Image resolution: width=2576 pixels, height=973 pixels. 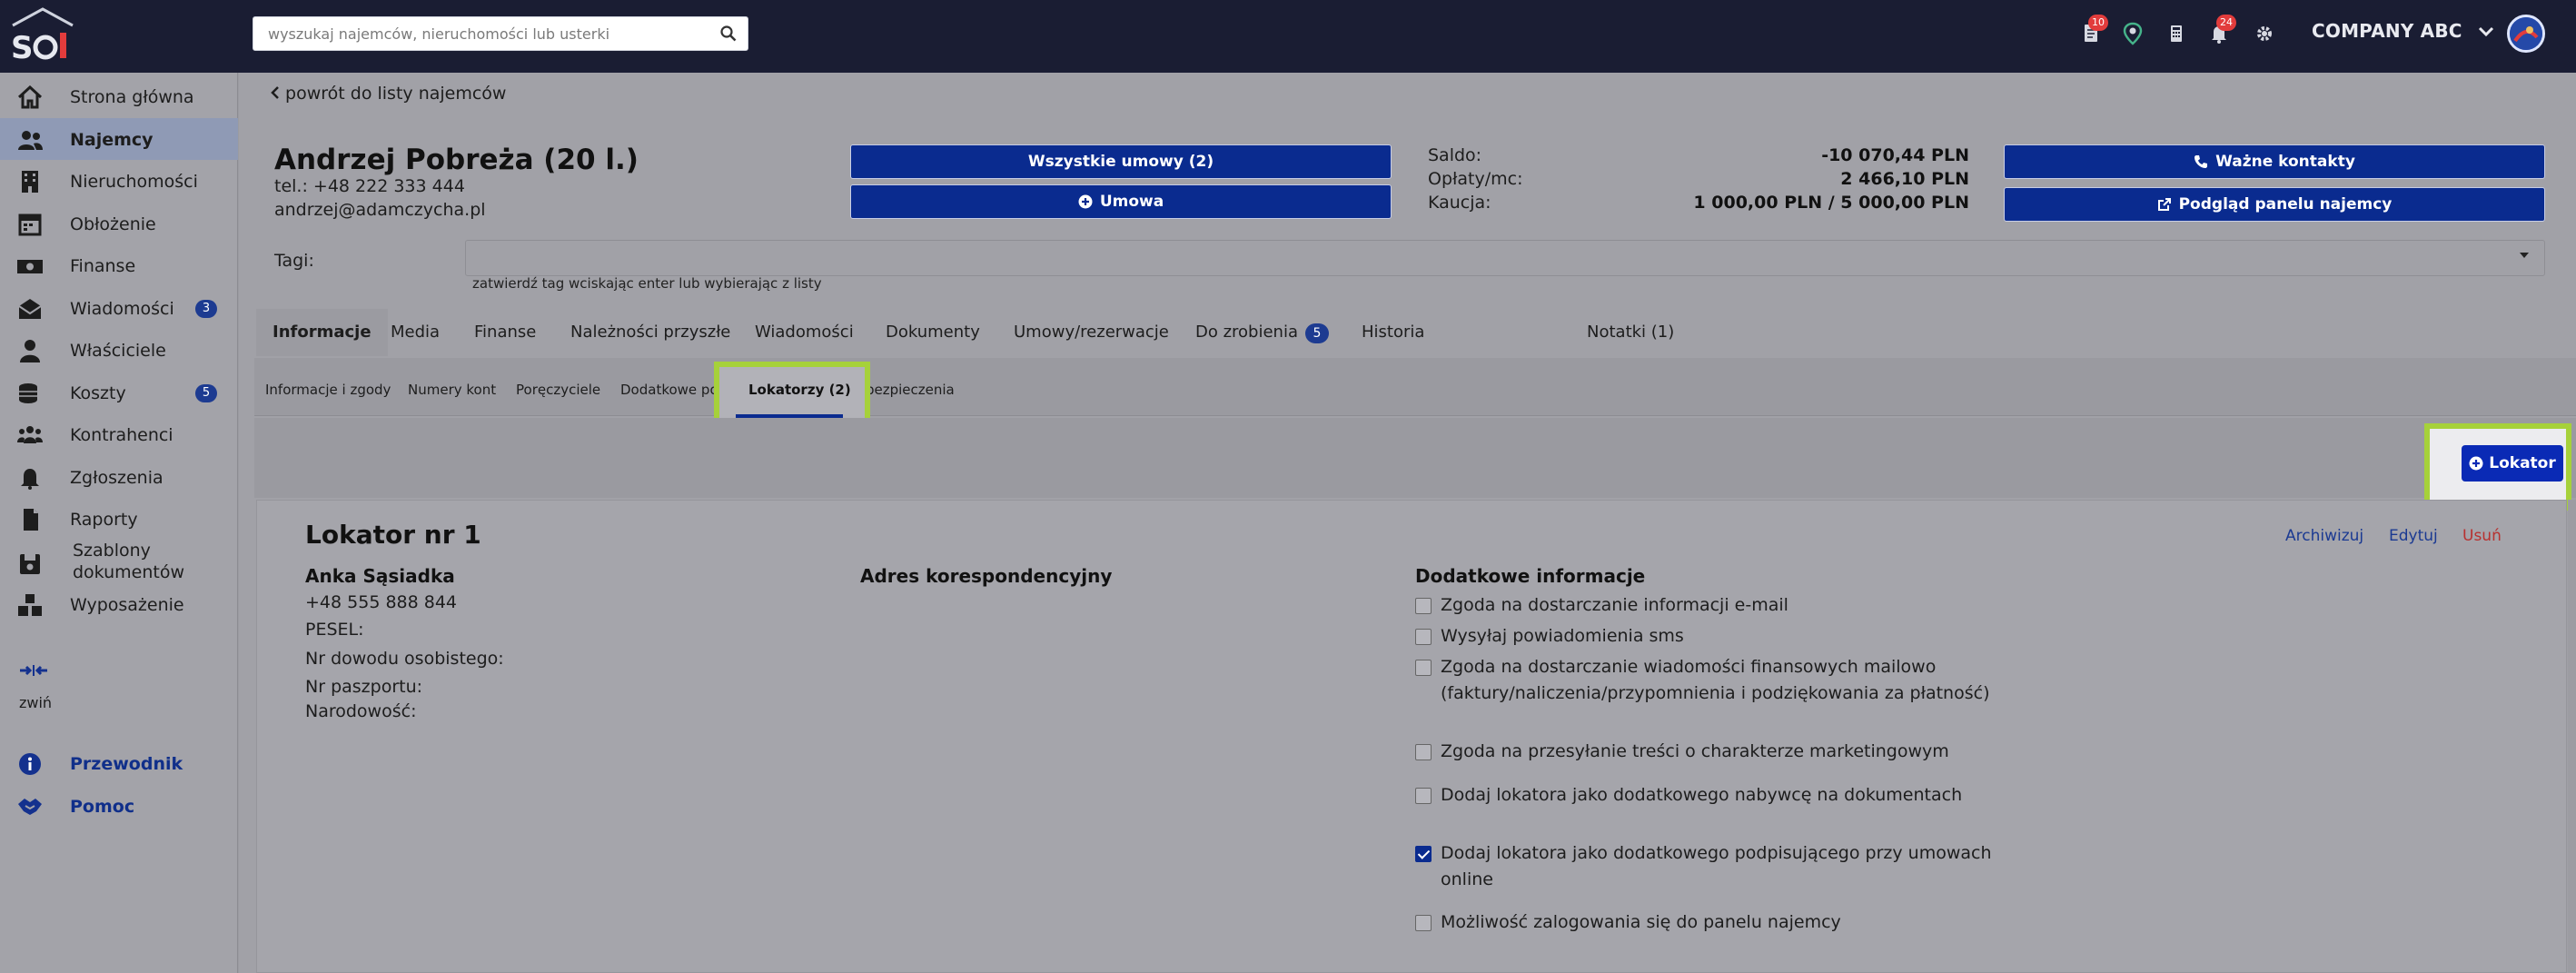 I want to click on tenant-panel-preview-button: Podgląd panelu najemcy, so click(x=2274, y=204).